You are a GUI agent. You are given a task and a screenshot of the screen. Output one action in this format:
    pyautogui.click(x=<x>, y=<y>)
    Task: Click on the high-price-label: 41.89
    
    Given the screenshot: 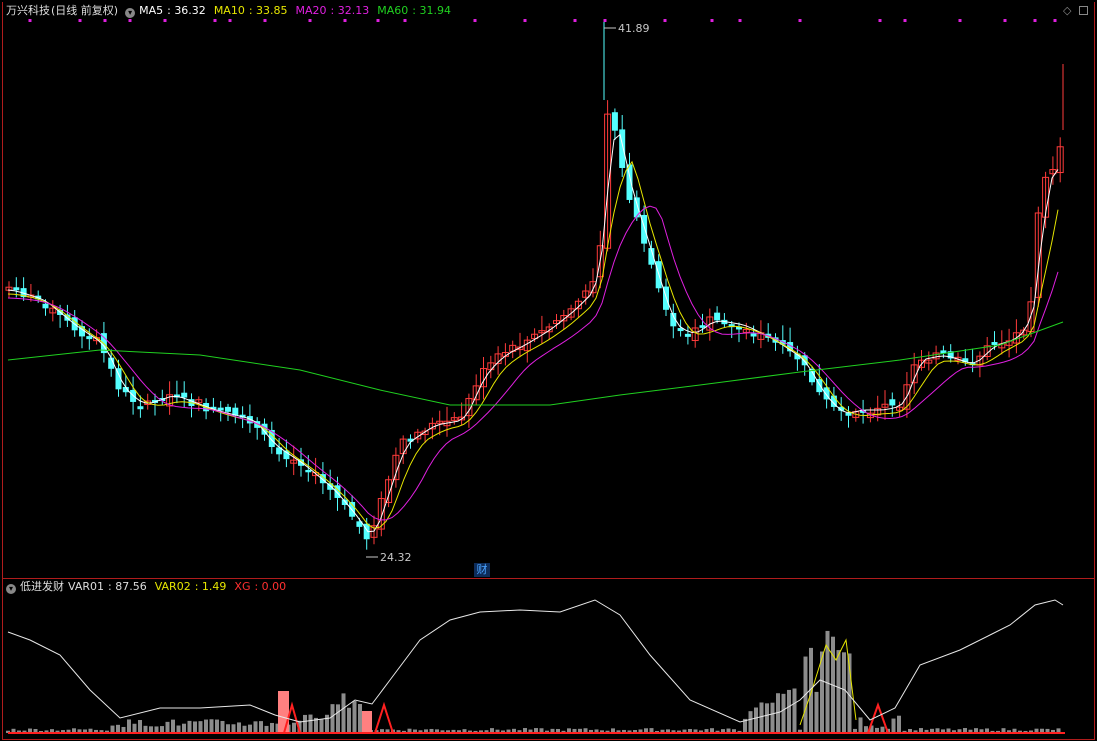 What is the action you would take?
    pyautogui.click(x=634, y=28)
    